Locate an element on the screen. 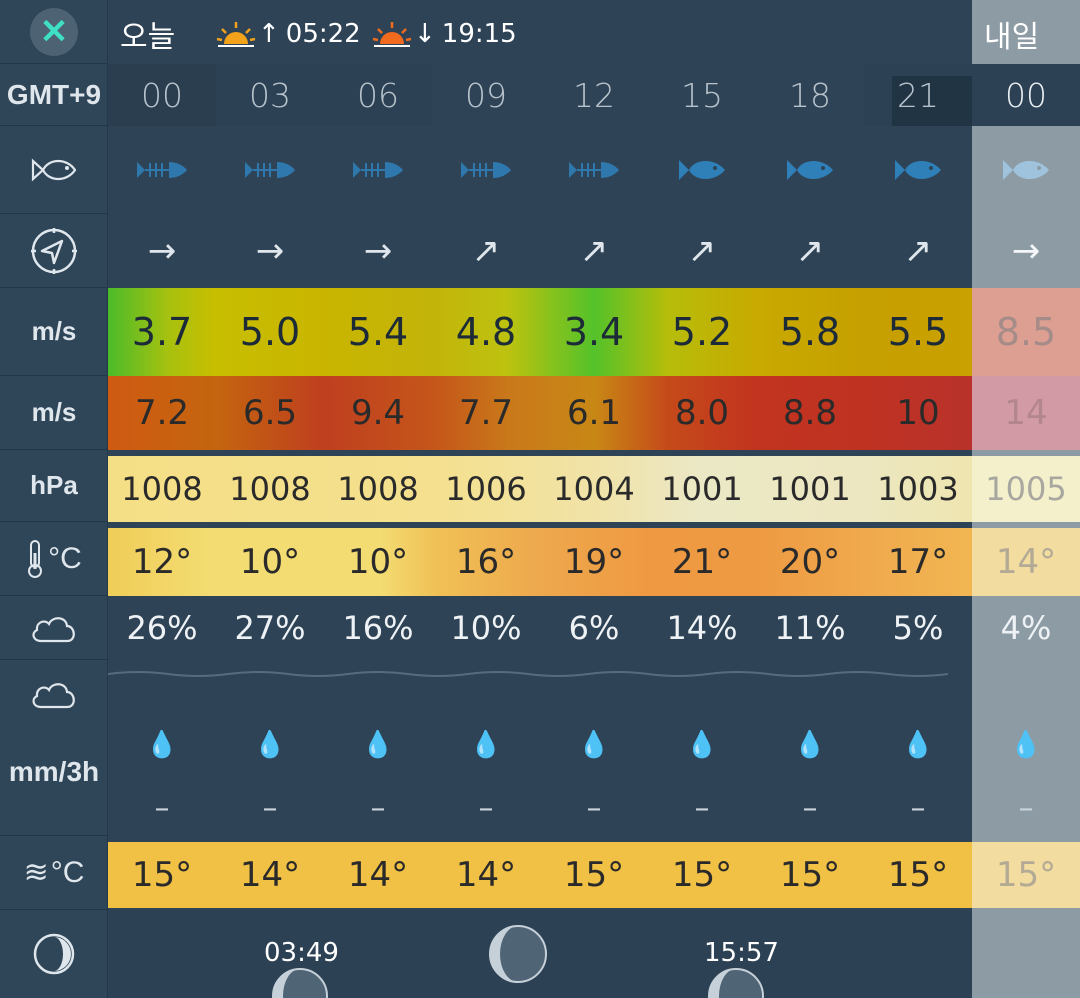 The width and height of the screenshot is (1080, 998). temperature-value: 16° is located at coordinates (486, 562).